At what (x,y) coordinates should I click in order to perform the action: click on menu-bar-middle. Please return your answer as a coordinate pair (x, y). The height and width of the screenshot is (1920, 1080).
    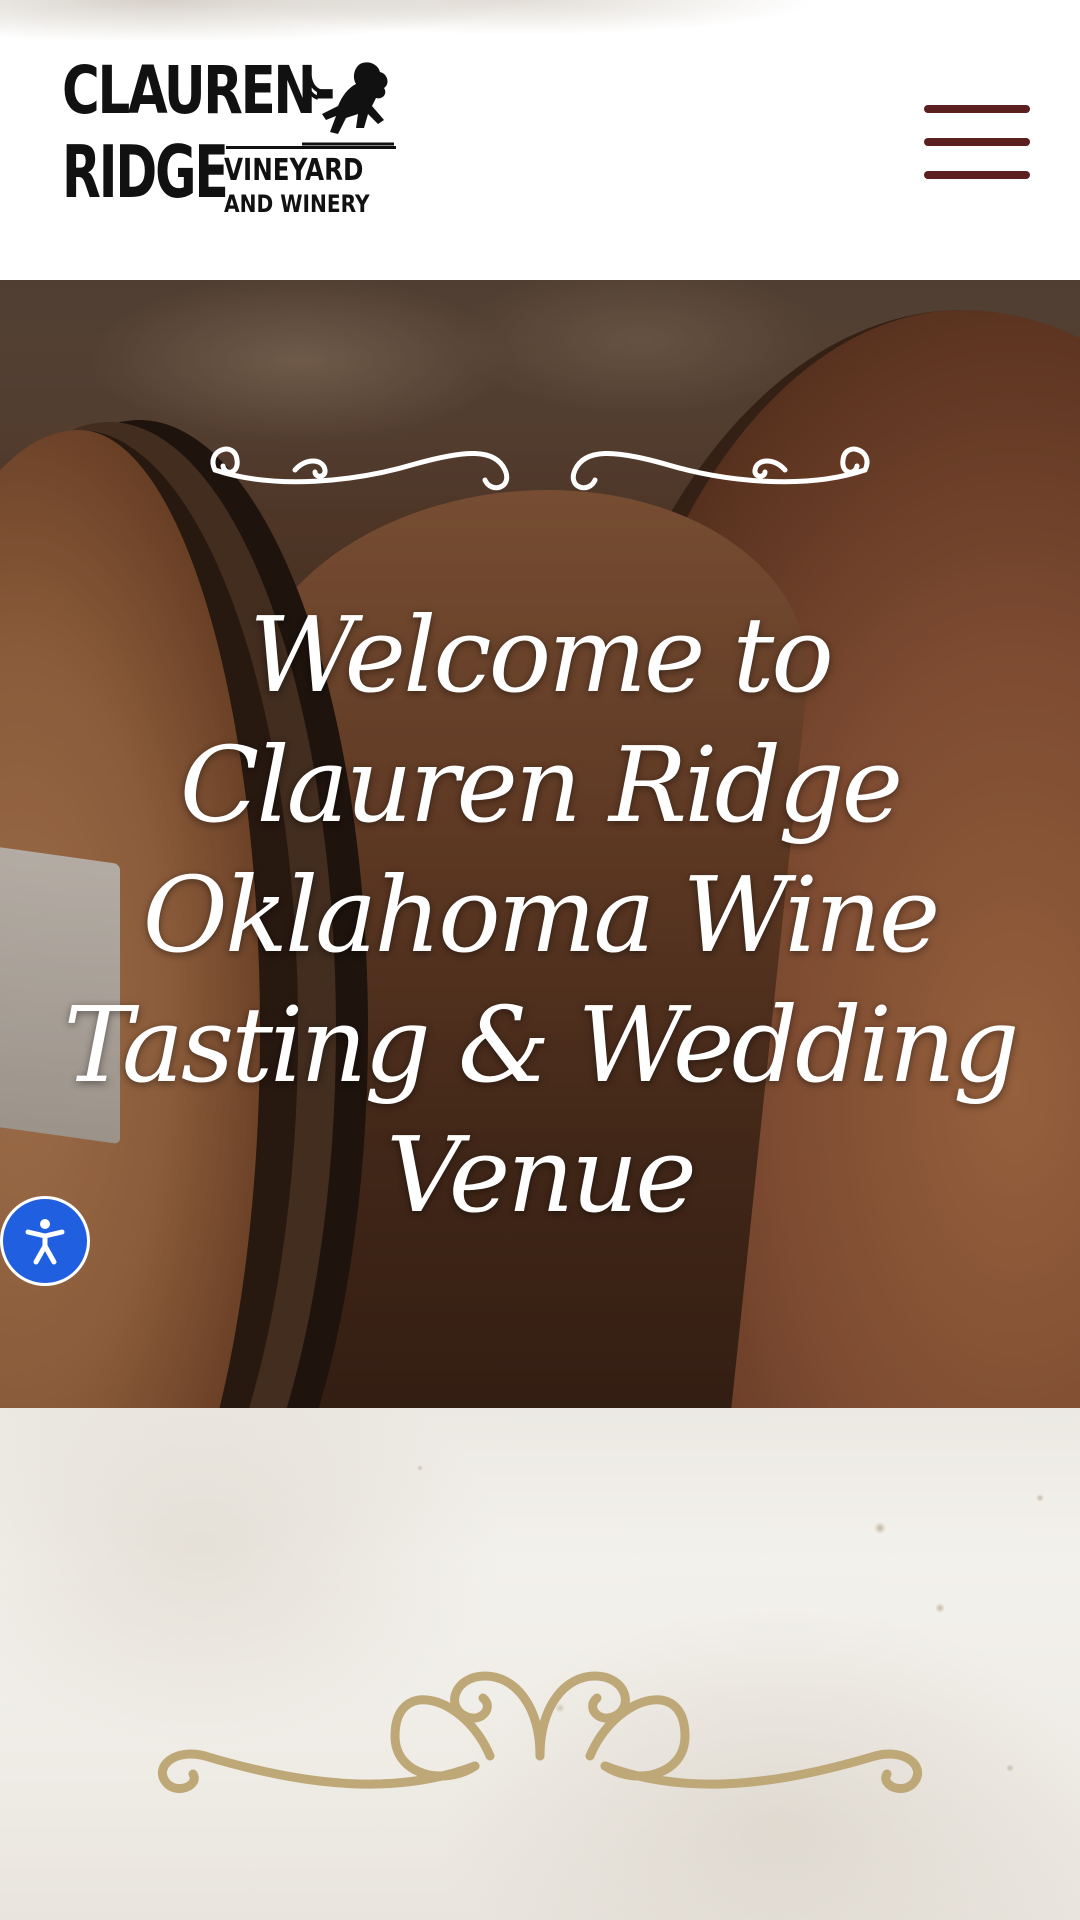
    Looking at the image, I should click on (977, 142).